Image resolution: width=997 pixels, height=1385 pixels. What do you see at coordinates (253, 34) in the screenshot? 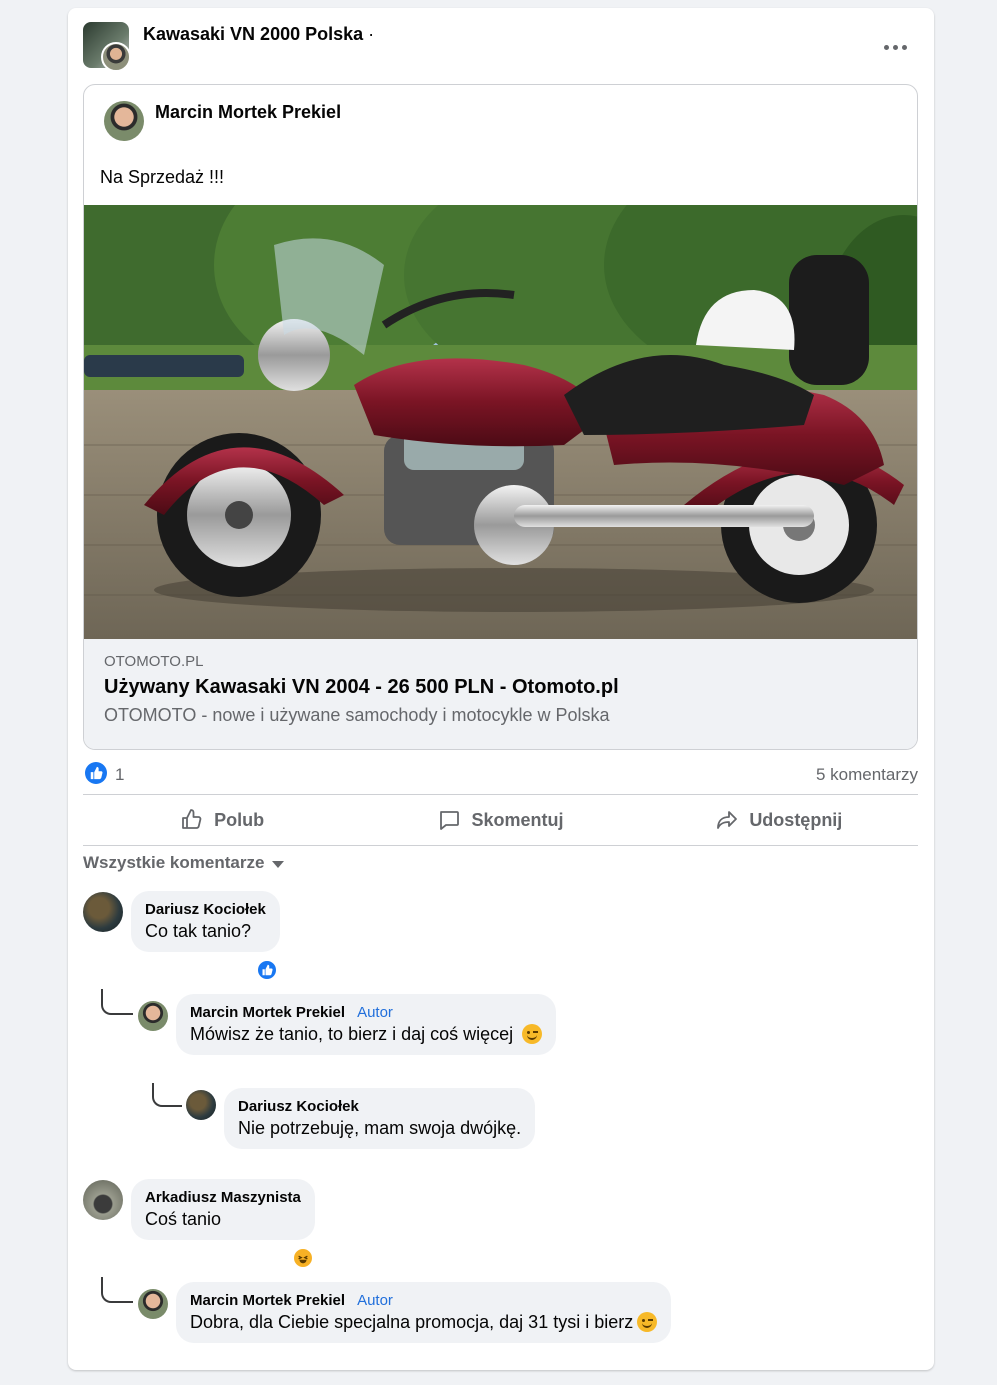
I see `group-name-text: Kawasaki VN 2000 Polska` at bounding box center [253, 34].